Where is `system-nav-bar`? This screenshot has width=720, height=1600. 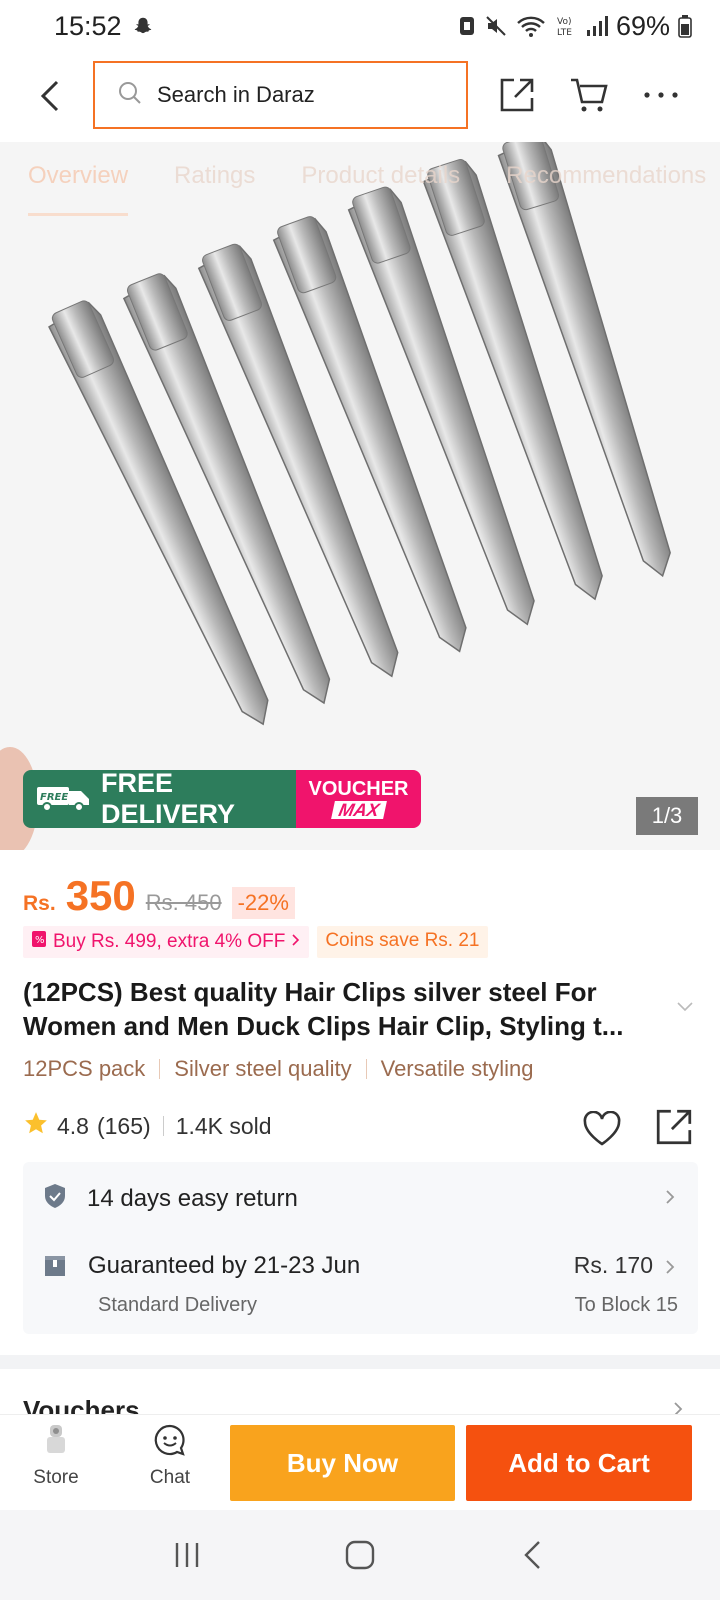
system-nav-bar is located at coordinates (360, 1555).